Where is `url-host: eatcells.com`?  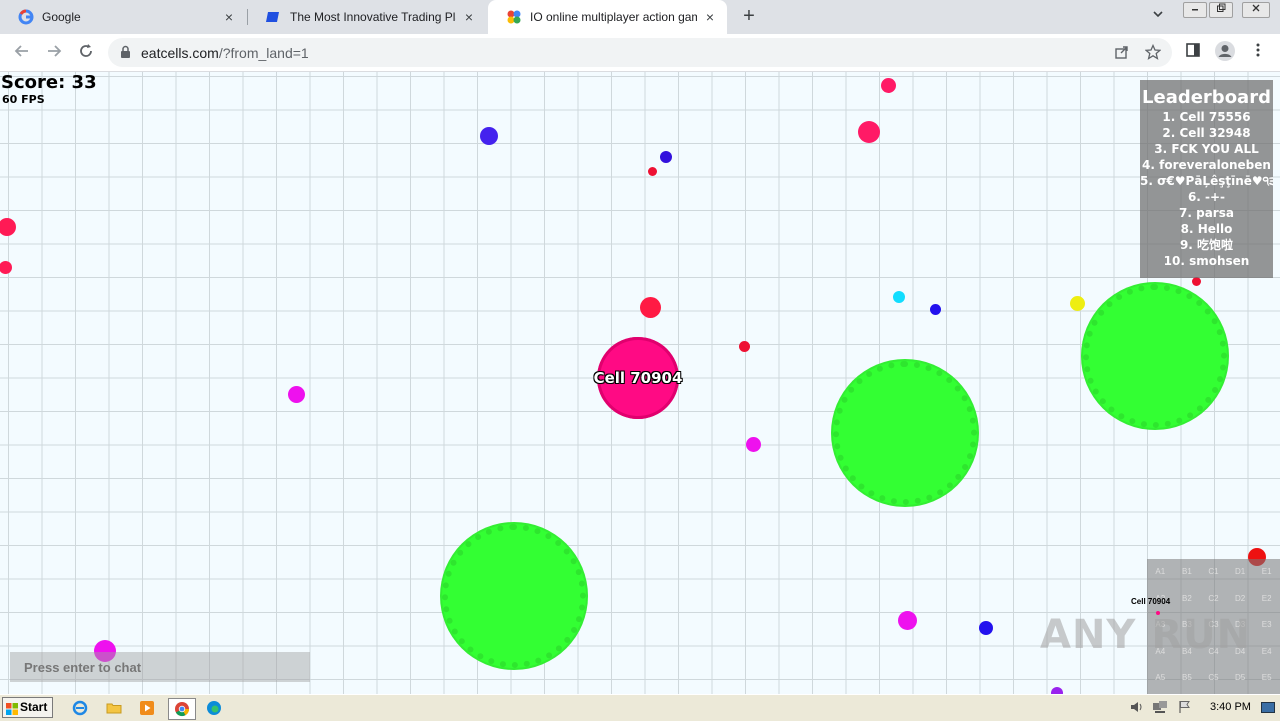
url-host: eatcells.com is located at coordinates (180, 53).